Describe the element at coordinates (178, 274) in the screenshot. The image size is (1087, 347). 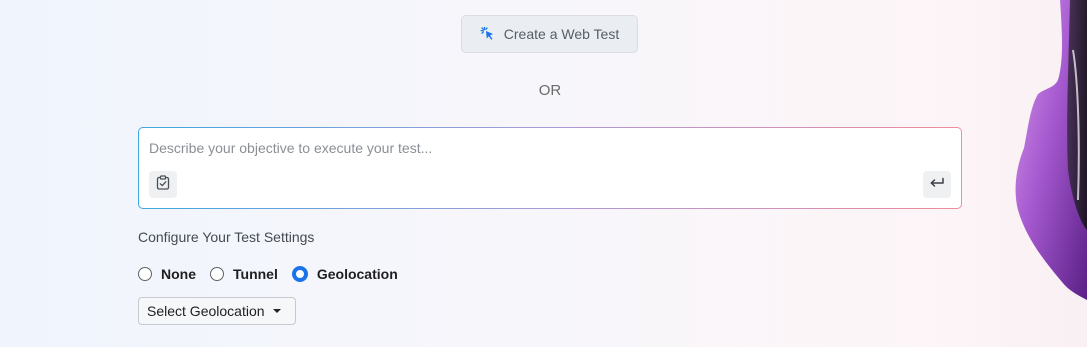
I see `radio-none-label: None` at that location.